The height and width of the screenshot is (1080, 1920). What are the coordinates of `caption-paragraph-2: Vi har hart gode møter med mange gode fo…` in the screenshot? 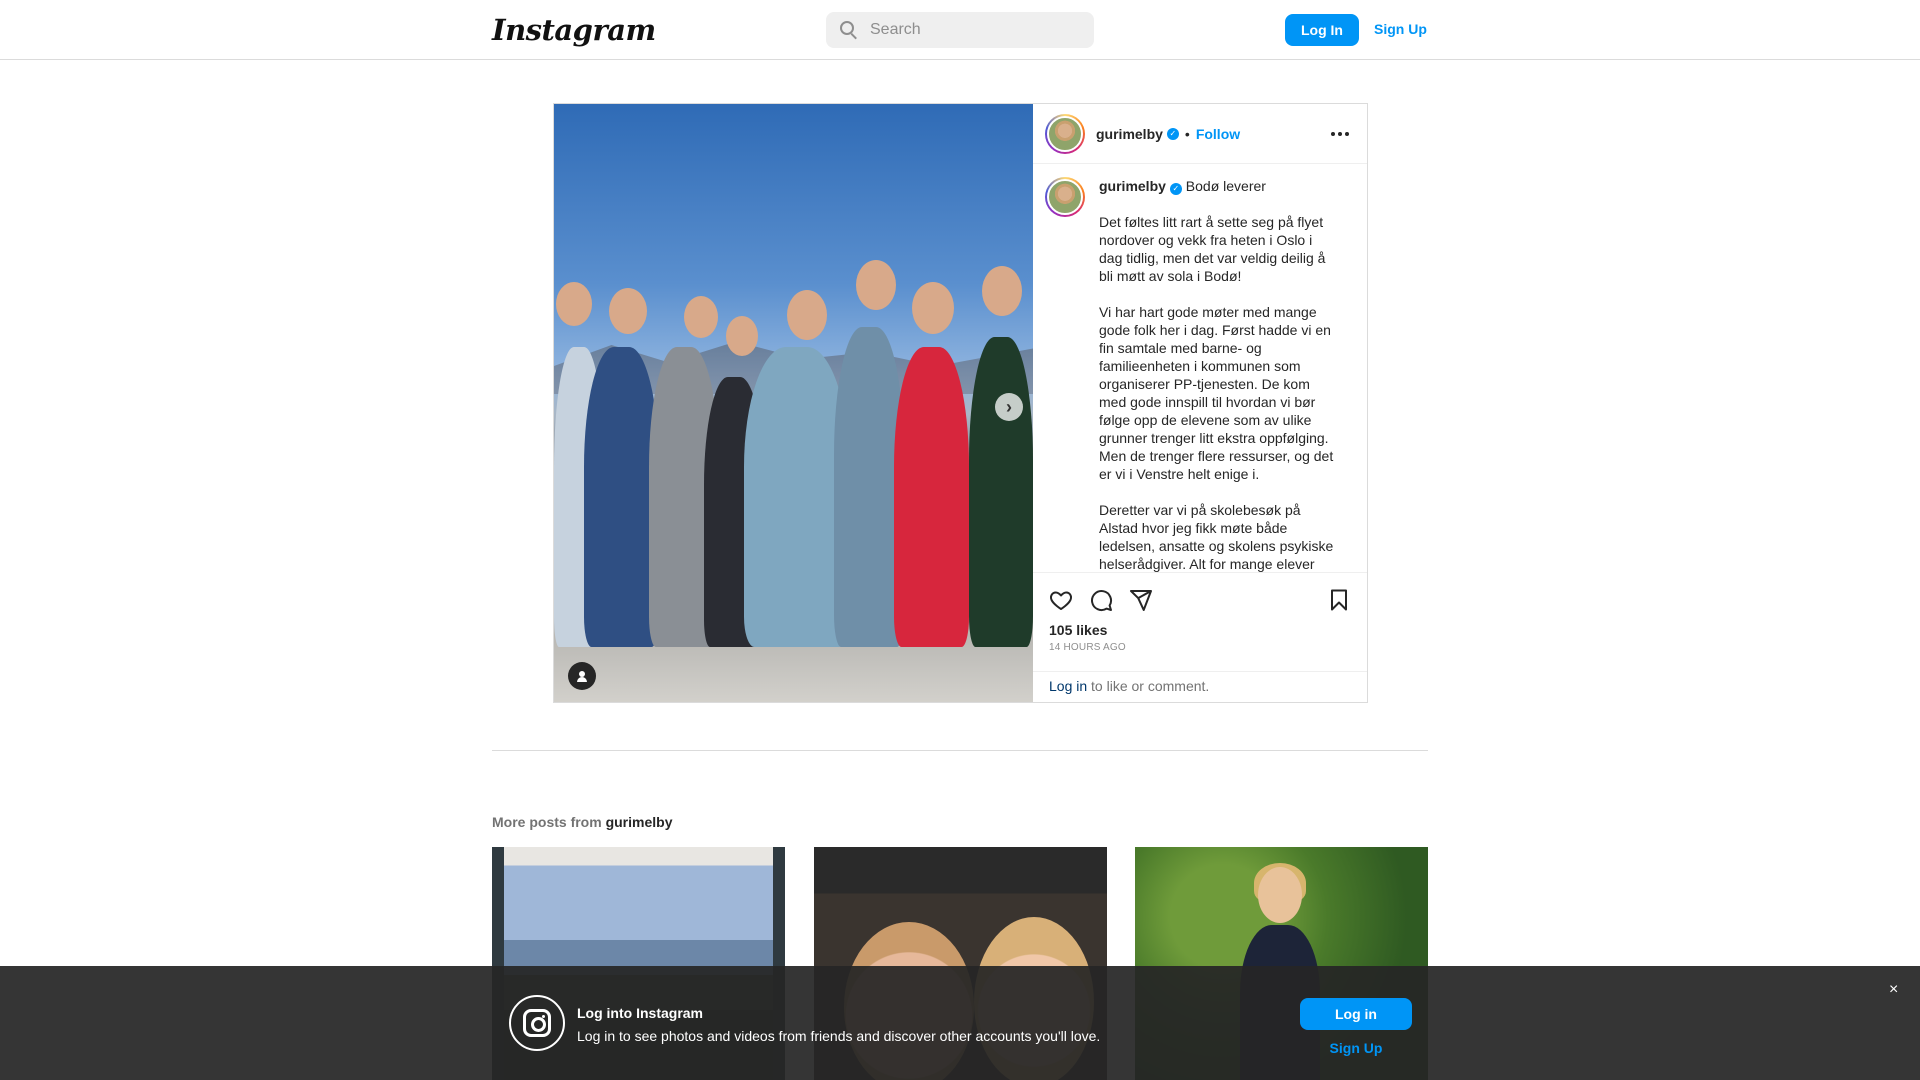 It's located at (1216, 393).